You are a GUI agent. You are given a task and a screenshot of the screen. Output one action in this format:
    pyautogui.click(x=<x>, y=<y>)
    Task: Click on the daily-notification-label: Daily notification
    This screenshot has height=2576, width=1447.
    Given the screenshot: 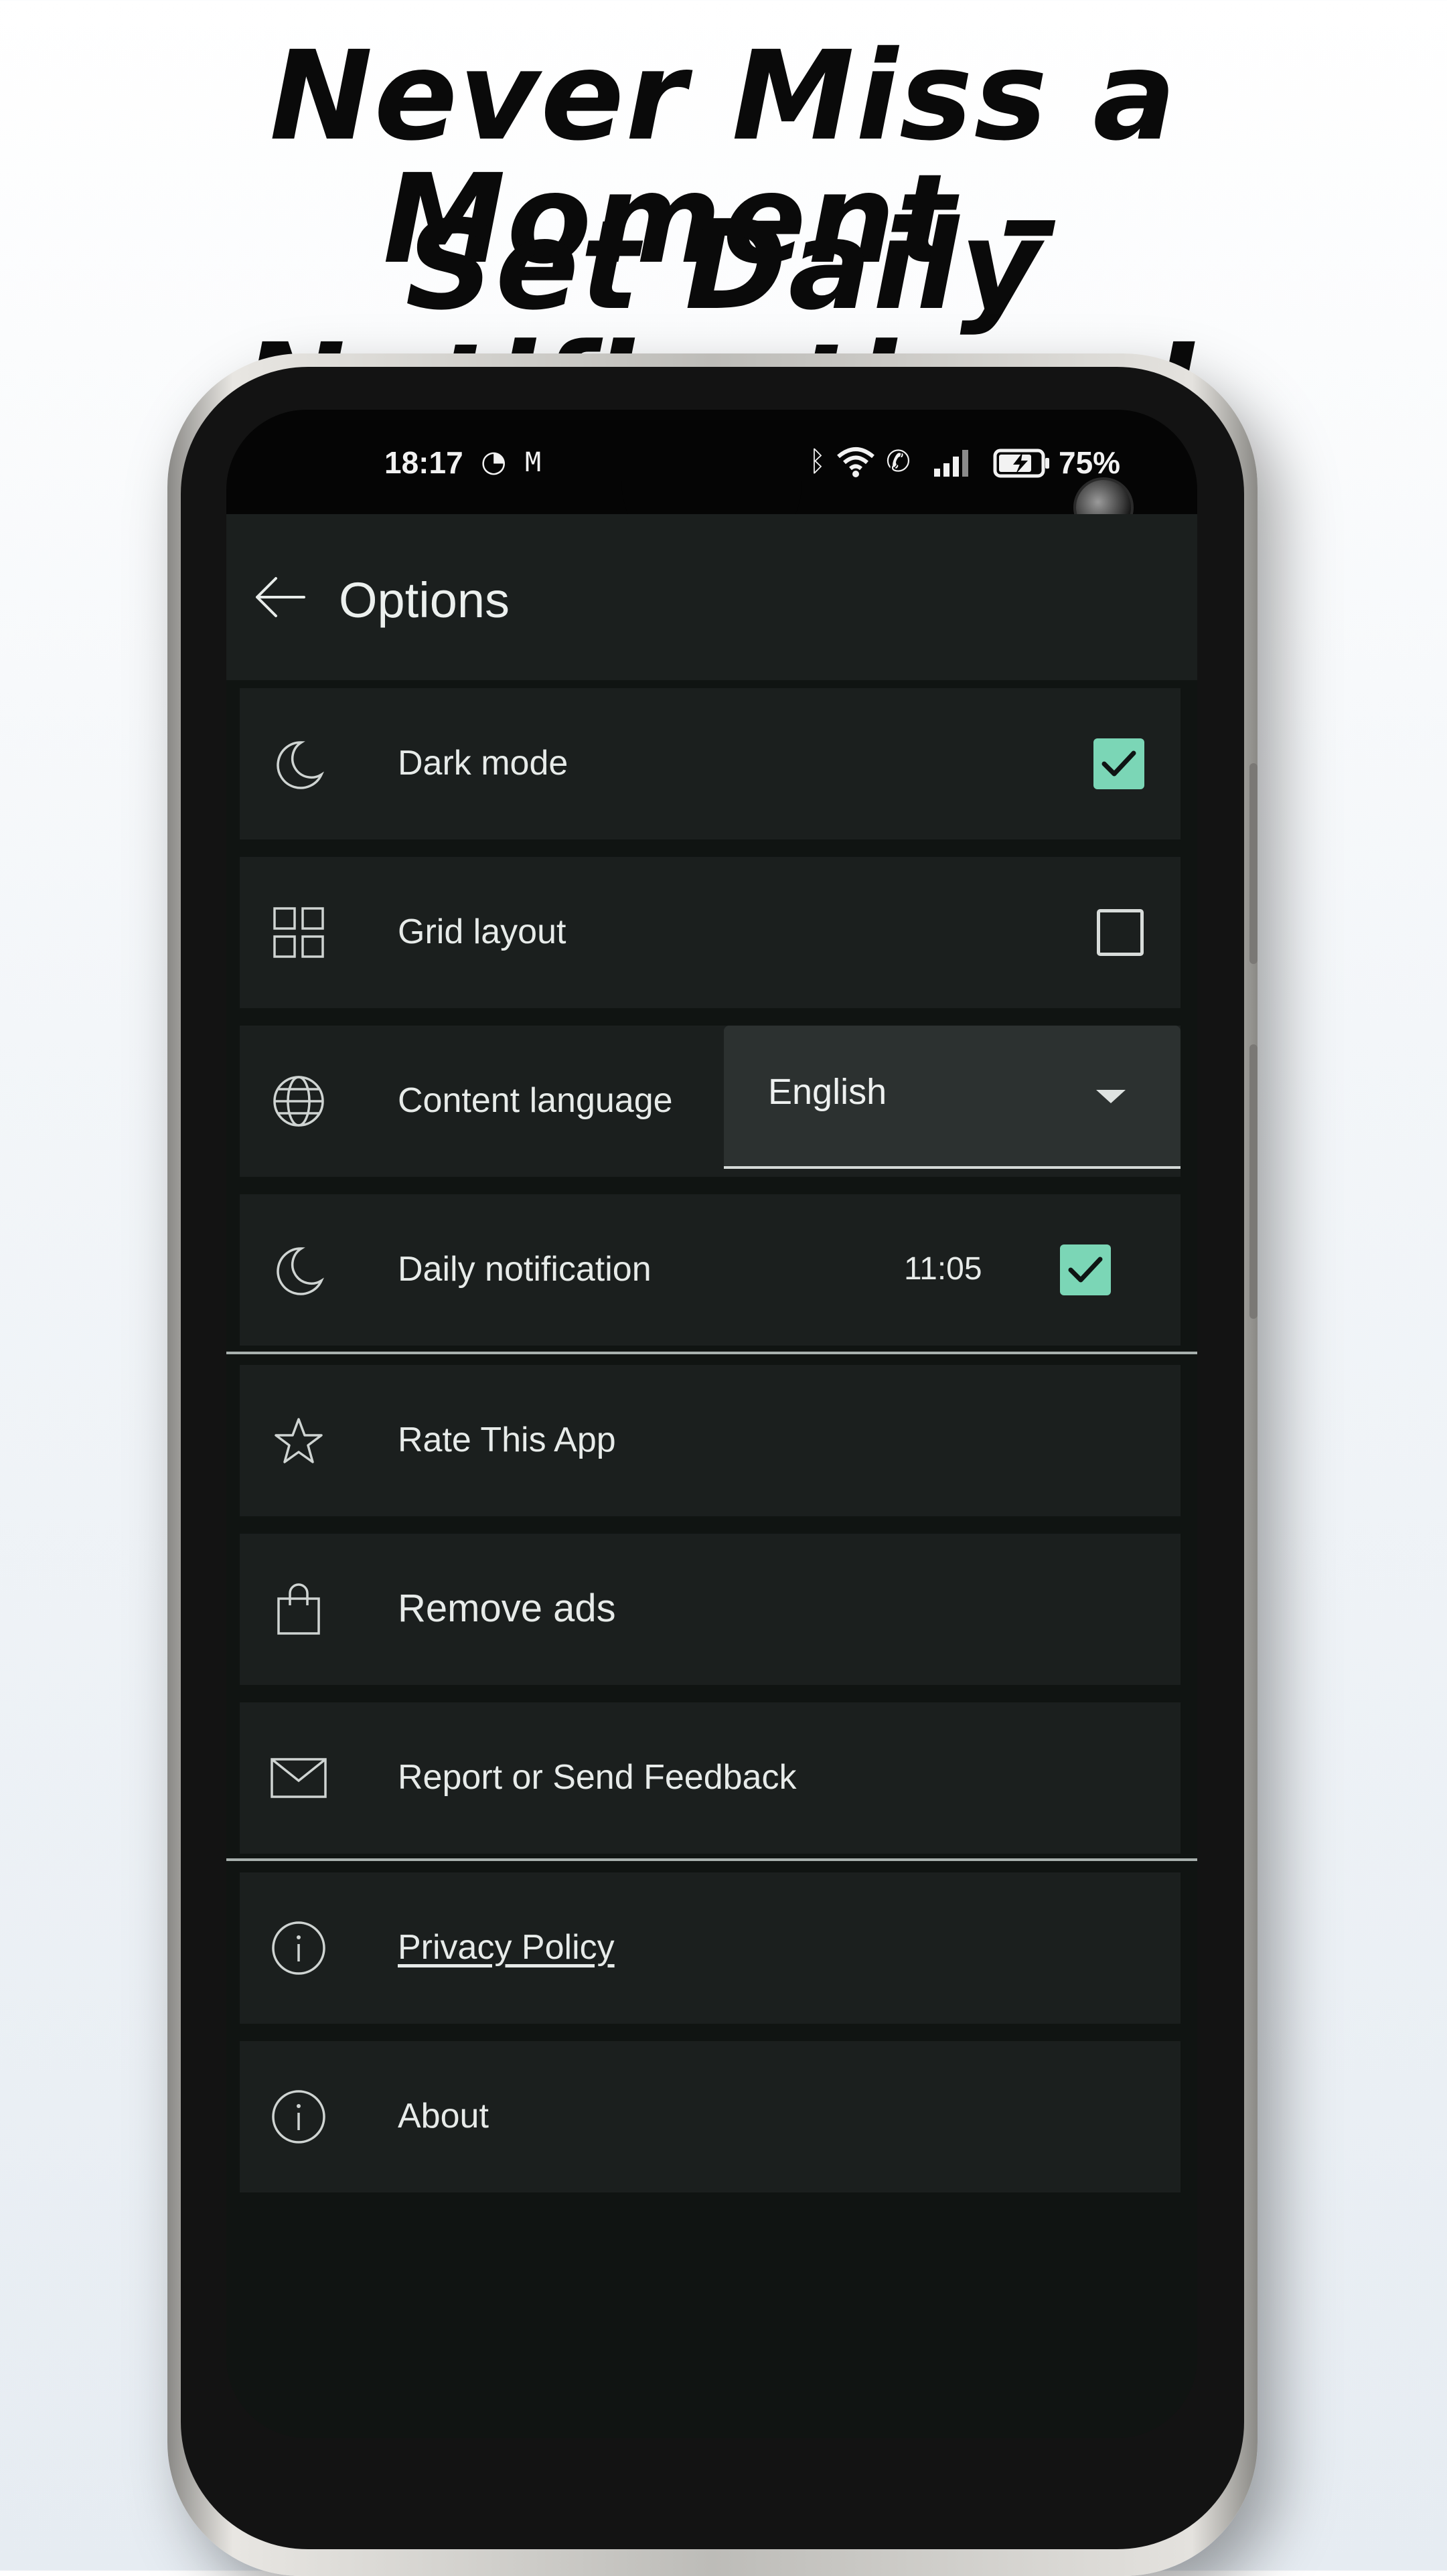 What is the action you would take?
    pyautogui.click(x=525, y=1269)
    